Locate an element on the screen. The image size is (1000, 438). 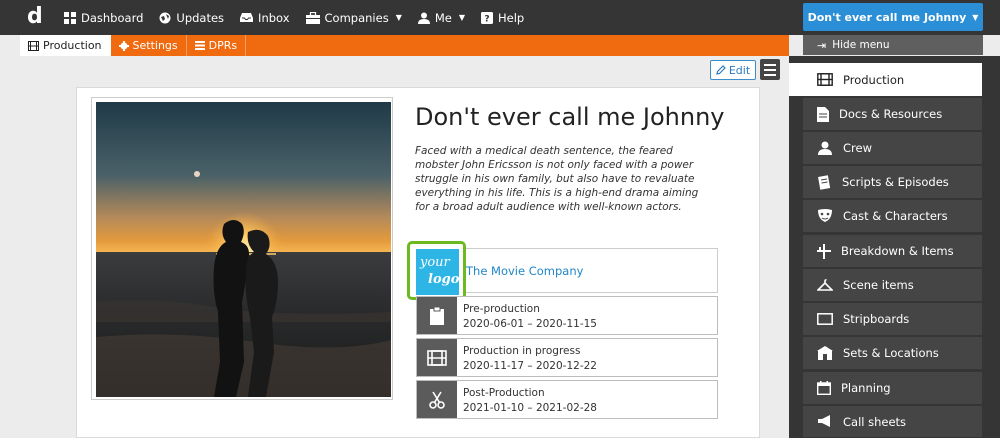
phase-dates: 2020-06-01 – 2020-11-15 is located at coordinates (530, 324).